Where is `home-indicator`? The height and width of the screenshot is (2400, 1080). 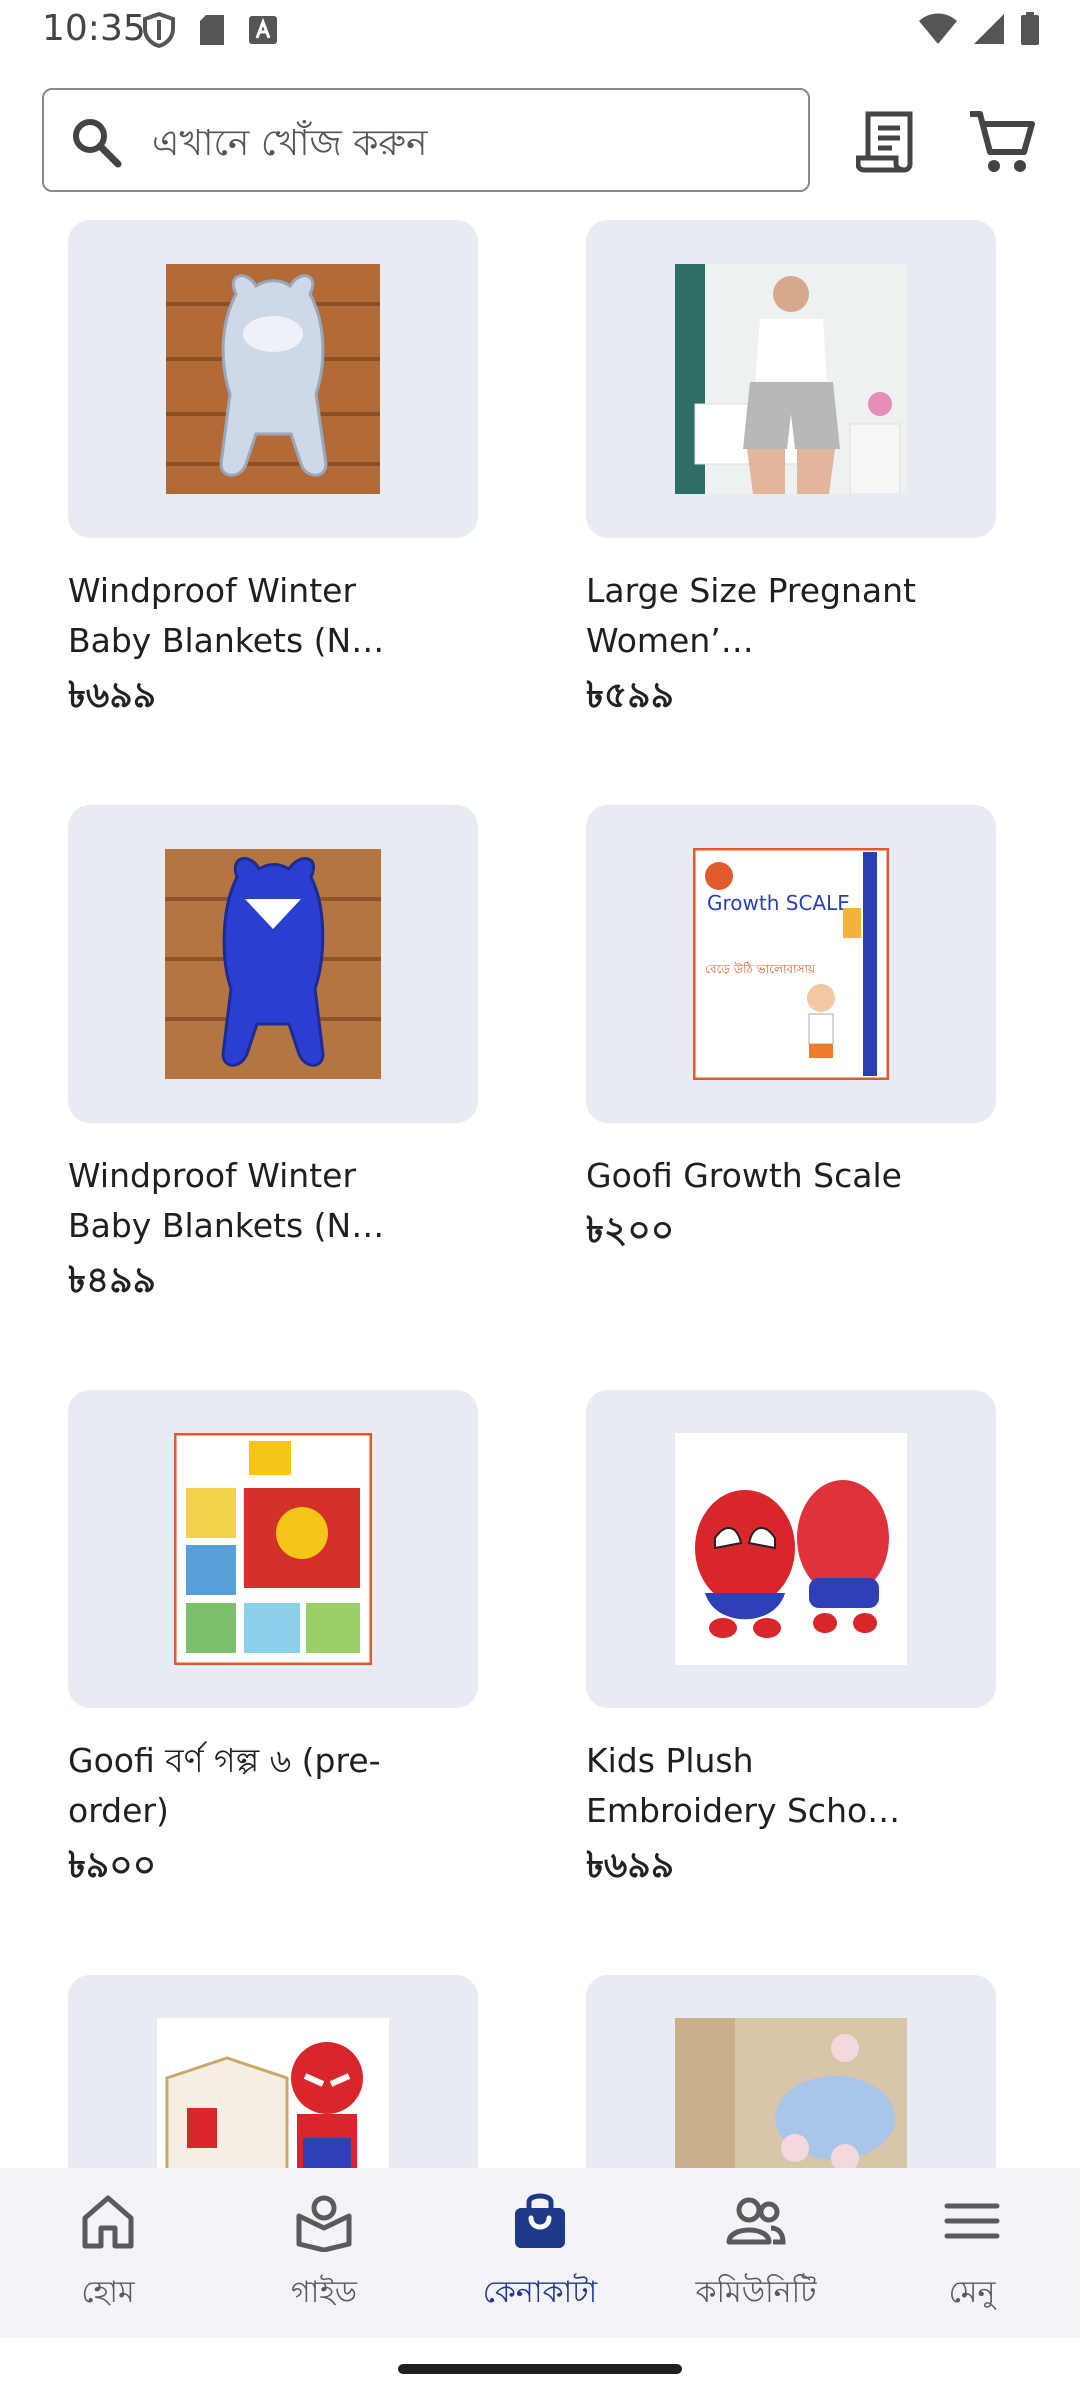
home-indicator is located at coordinates (540, 2369).